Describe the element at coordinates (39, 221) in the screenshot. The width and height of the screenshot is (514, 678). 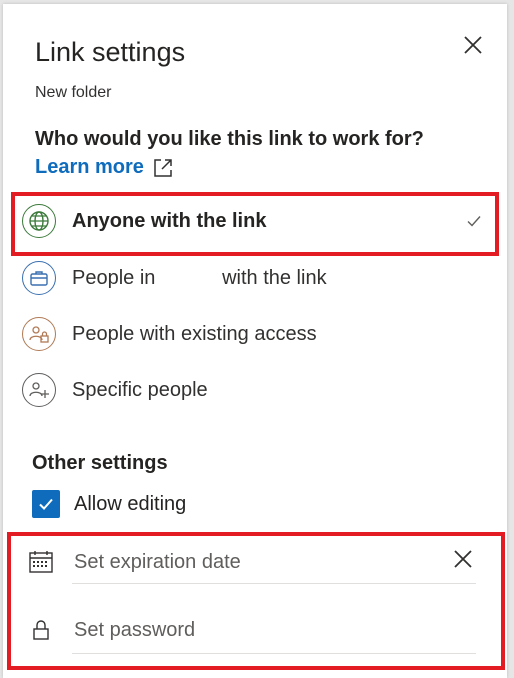
I see `globe-icon` at that location.